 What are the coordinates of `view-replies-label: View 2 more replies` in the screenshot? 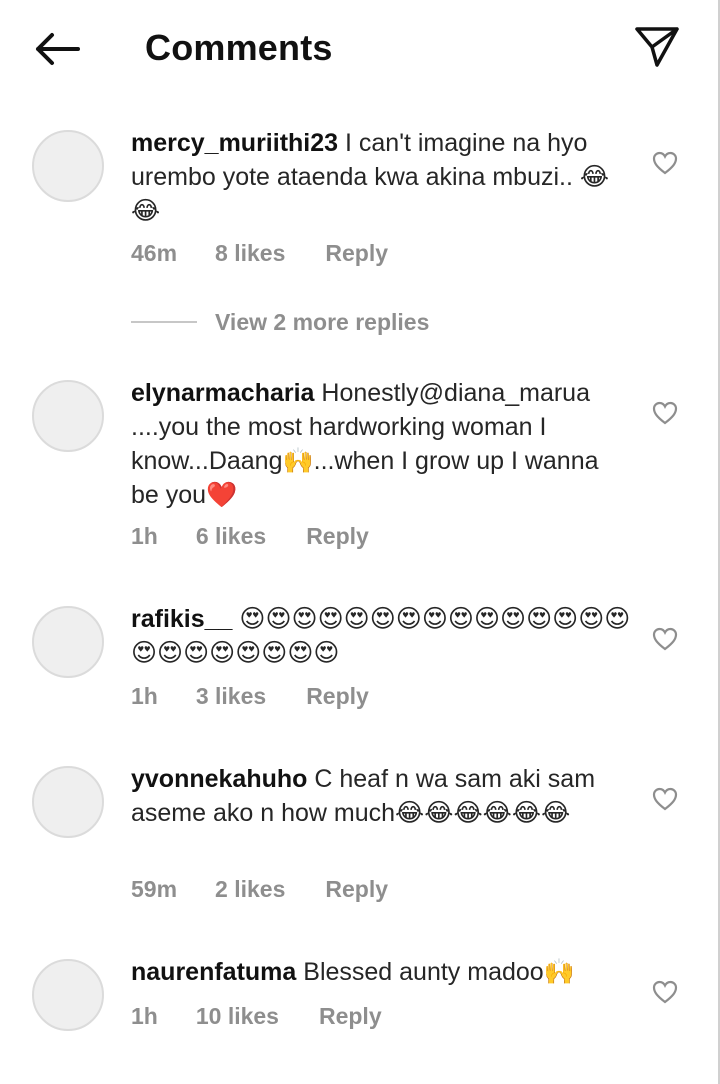 It's located at (322, 322).